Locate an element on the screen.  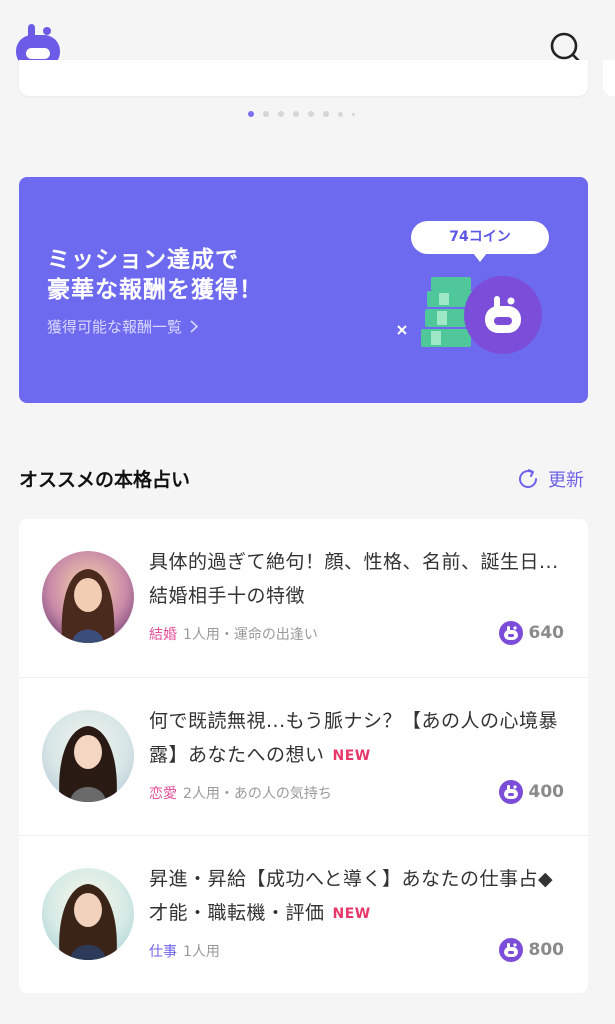
carousel-card-next is located at coordinates (609, 78).